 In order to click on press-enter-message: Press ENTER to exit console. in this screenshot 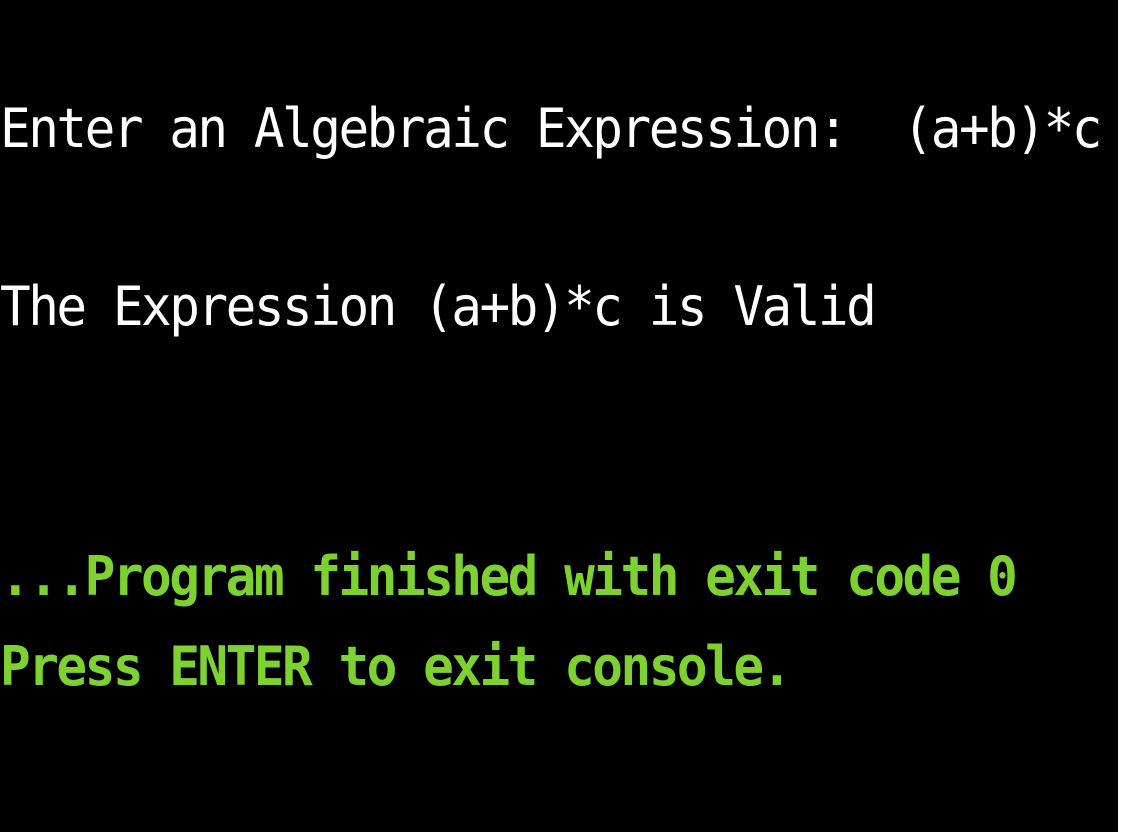, I will do `click(396, 667)`.